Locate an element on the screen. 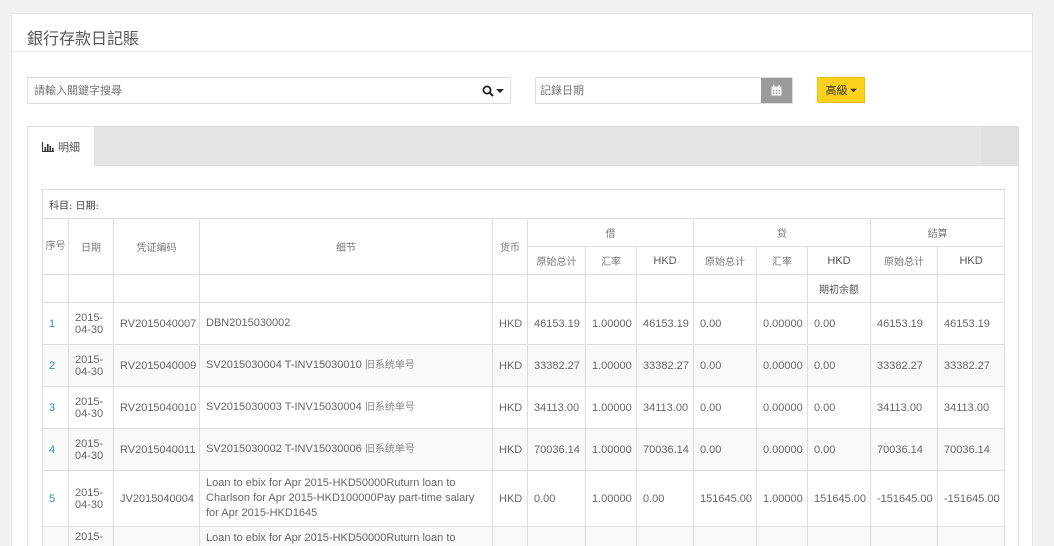  row-debit-hkd: 70036.14 is located at coordinates (665, 449).